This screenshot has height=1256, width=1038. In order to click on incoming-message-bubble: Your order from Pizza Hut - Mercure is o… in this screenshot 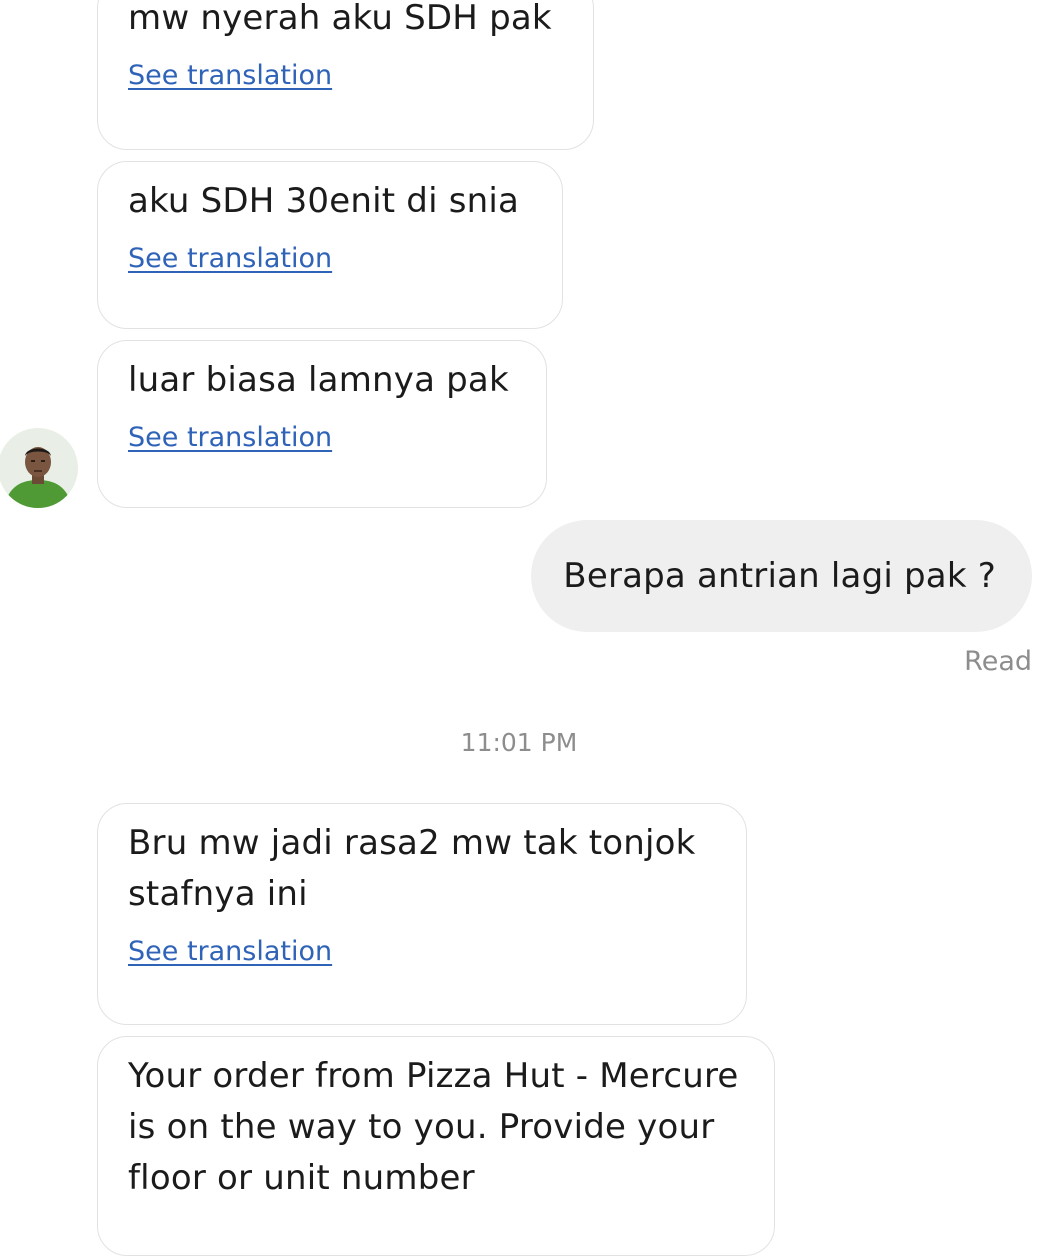, I will do `click(436, 1146)`.